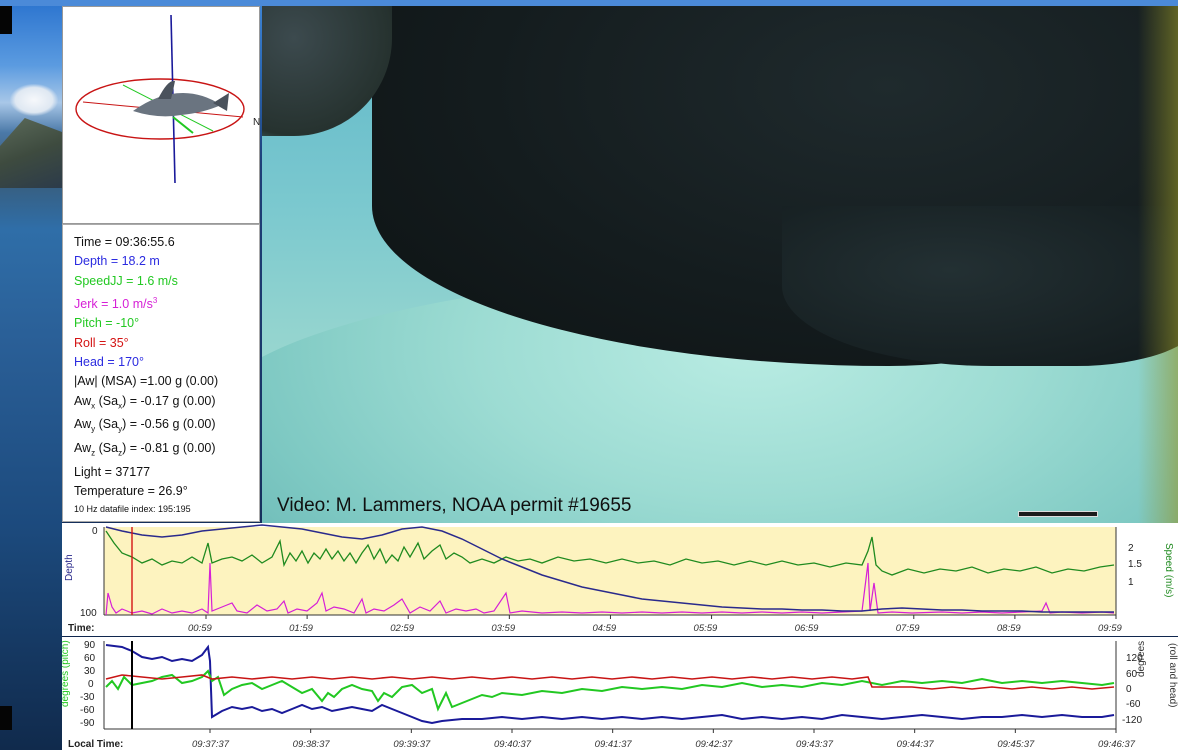  I want to click on depth-x-tick-label: 09:59, so click(1110, 628).